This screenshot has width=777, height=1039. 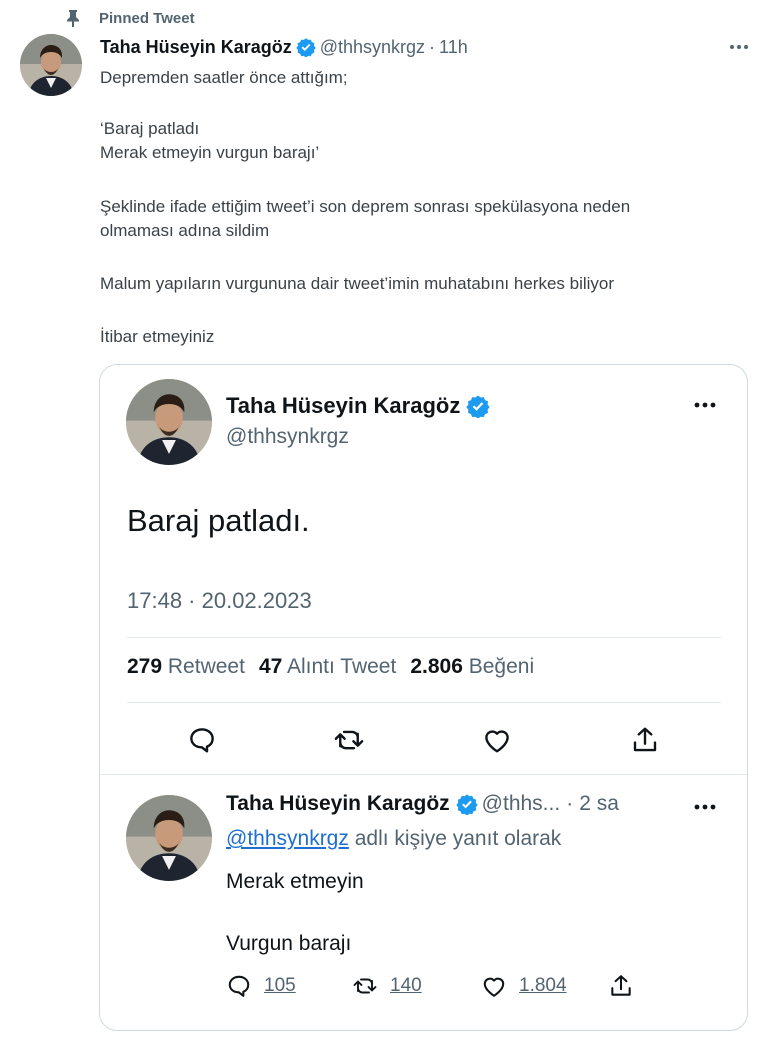 What do you see at coordinates (261, 986) in the screenshot?
I see `reply-button: 105` at bounding box center [261, 986].